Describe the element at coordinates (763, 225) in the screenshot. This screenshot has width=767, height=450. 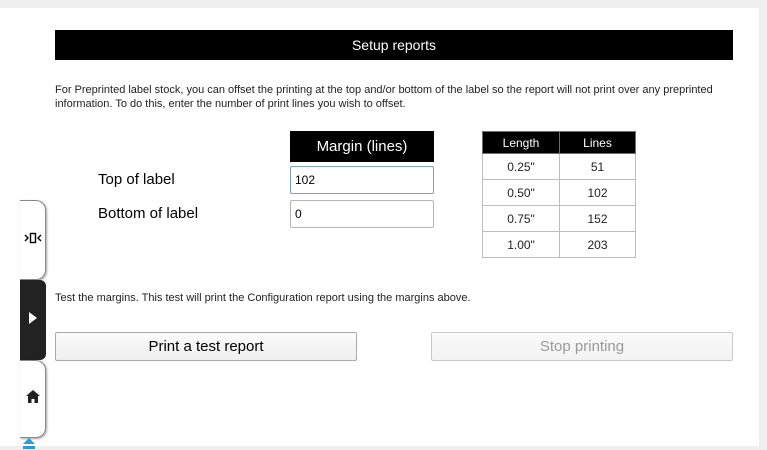
I see `right-border` at that location.